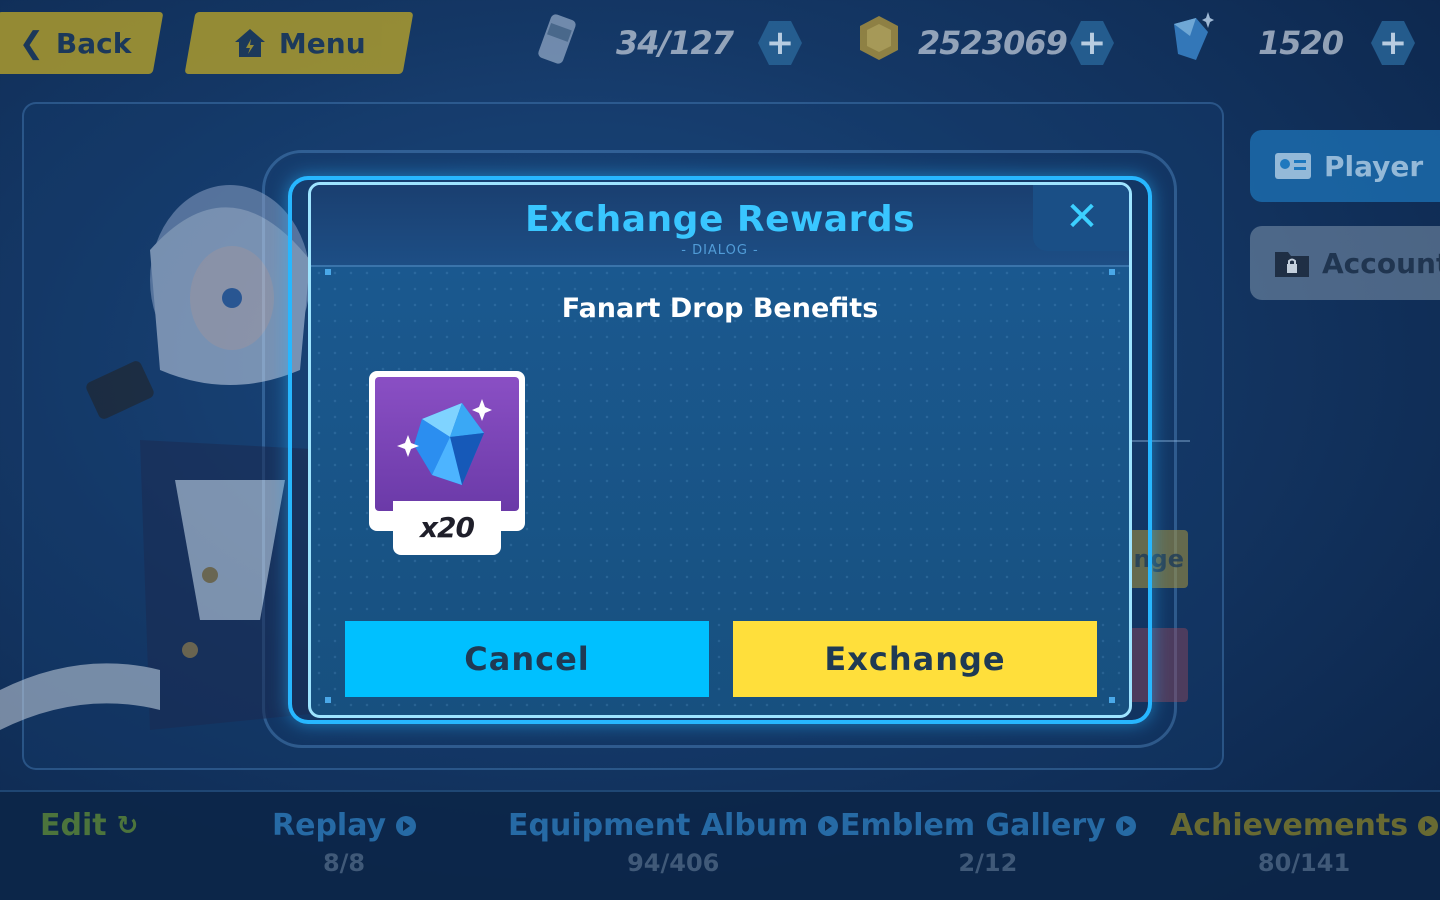 The width and height of the screenshot is (1440, 900). Describe the element at coordinates (322, 43) in the screenshot. I see `menu-label: Menu` at that location.